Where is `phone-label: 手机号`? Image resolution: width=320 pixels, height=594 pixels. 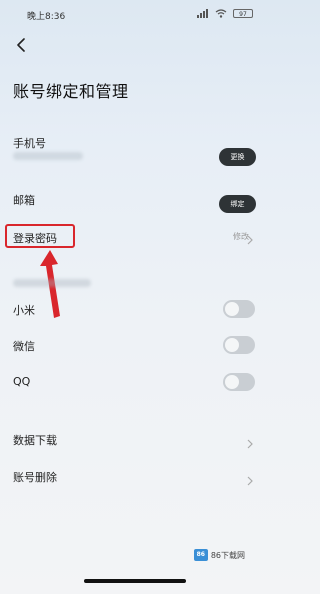 phone-label: 手机号 is located at coordinates (29, 143).